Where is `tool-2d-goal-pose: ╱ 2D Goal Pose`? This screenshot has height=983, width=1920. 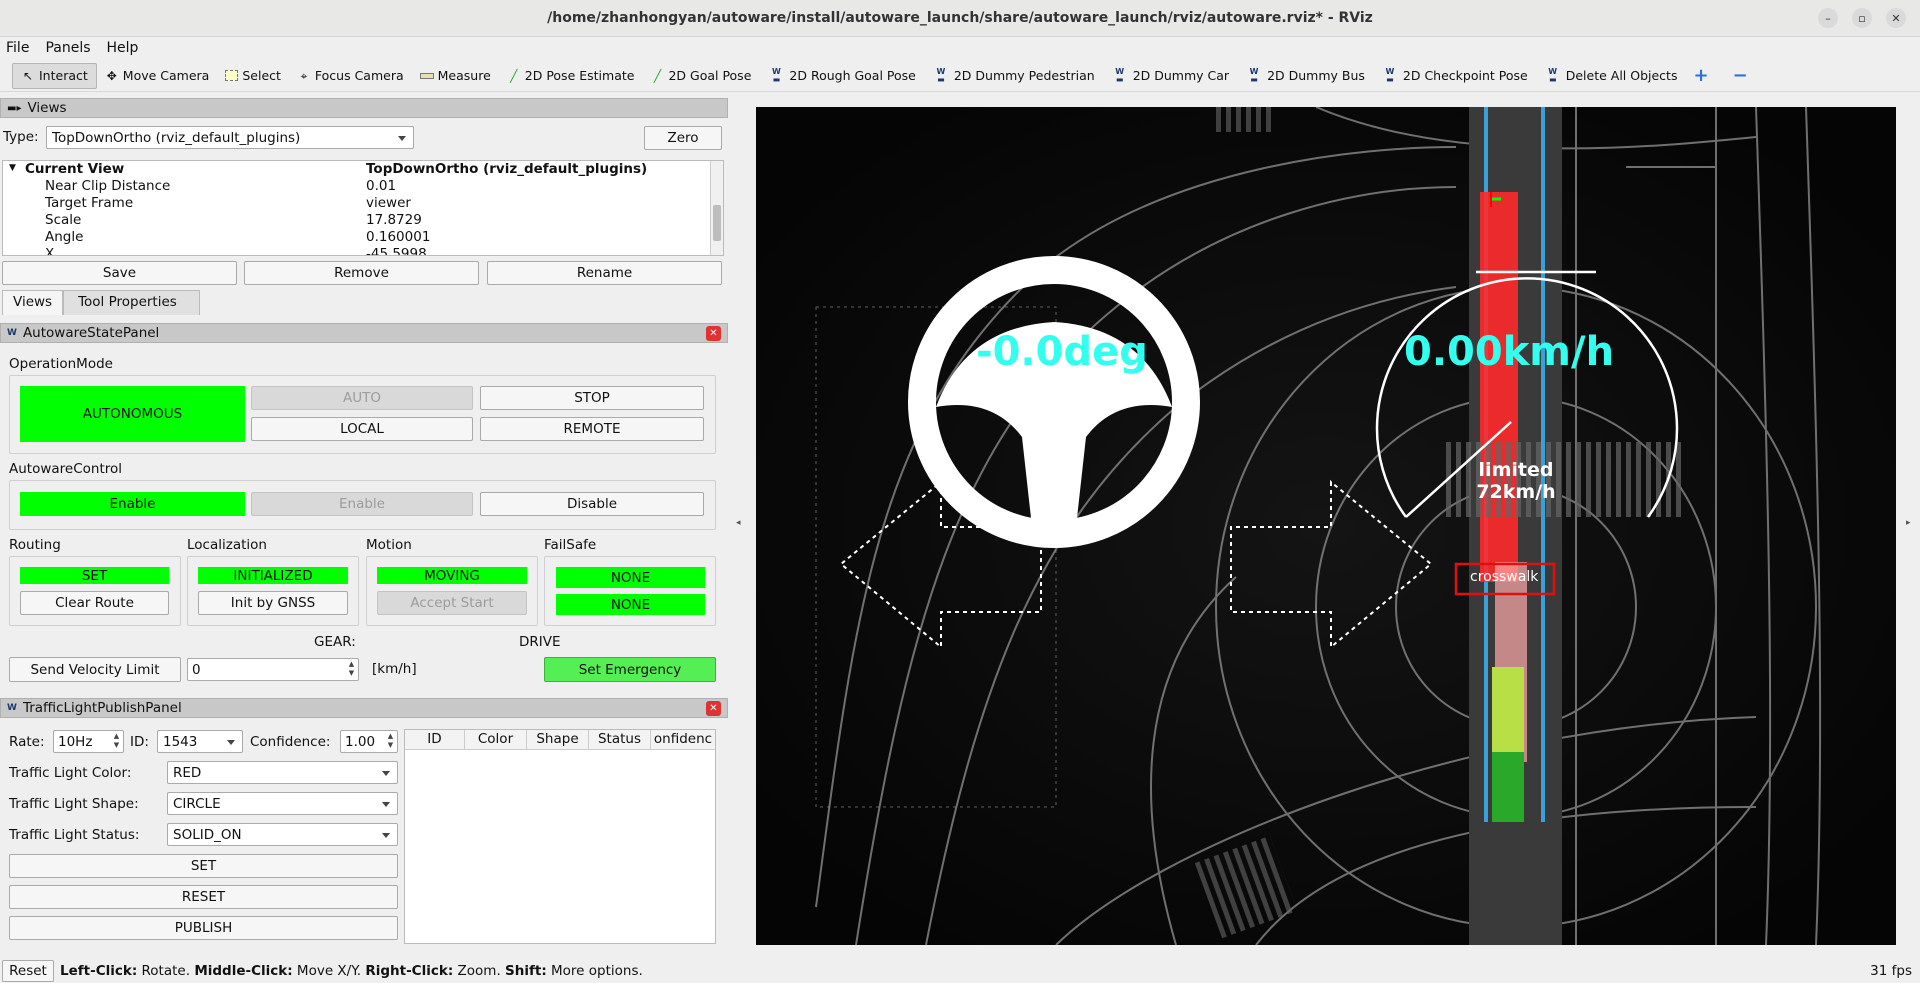
tool-2d-goal-pose: ╱ 2D Goal Pose is located at coordinates (700, 76).